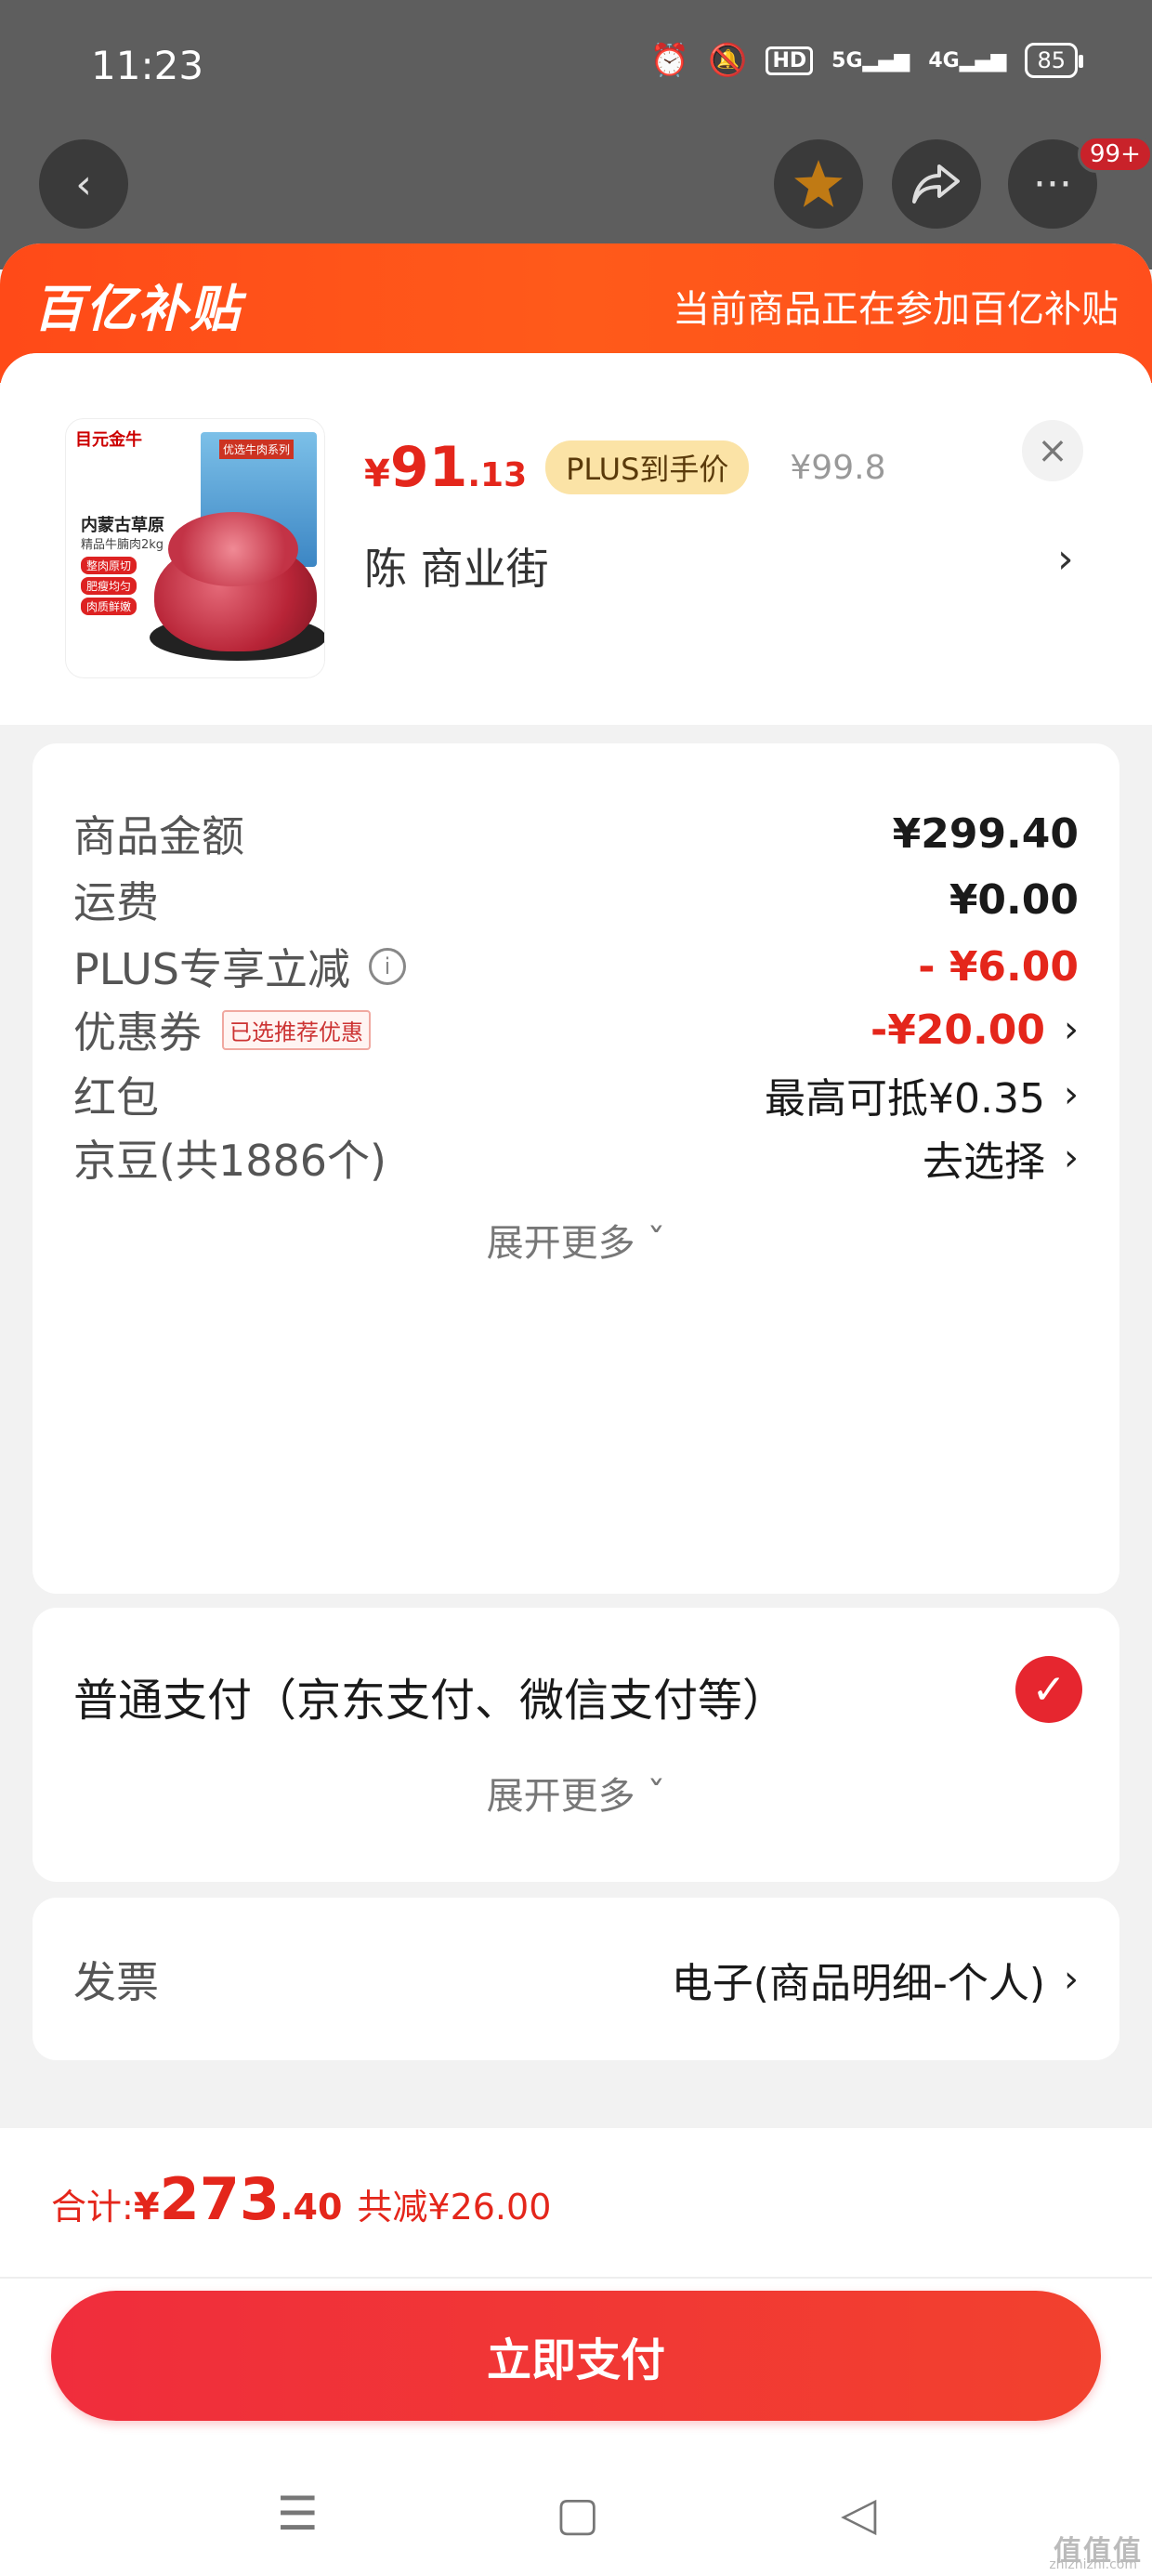 The image size is (1152, 2576). Describe the element at coordinates (974, 1029) in the screenshot. I see `row-value: -¥20.00 ›` at that location.